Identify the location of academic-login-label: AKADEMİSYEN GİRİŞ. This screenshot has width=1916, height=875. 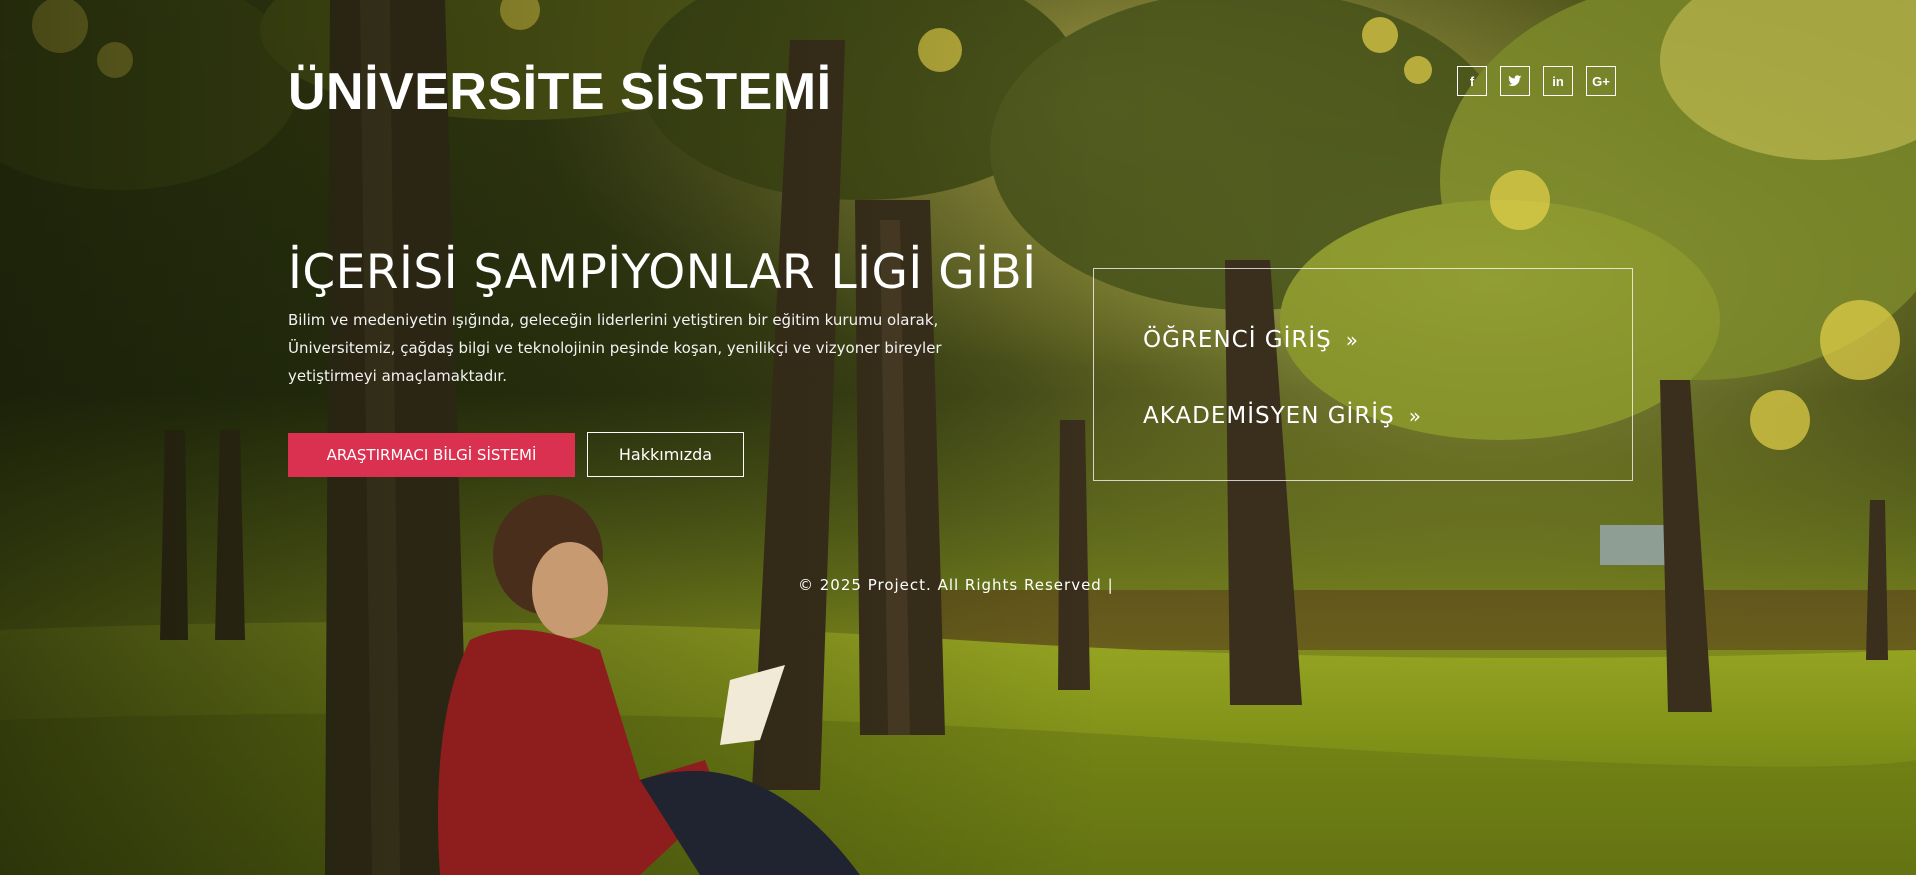
(1269, 416).